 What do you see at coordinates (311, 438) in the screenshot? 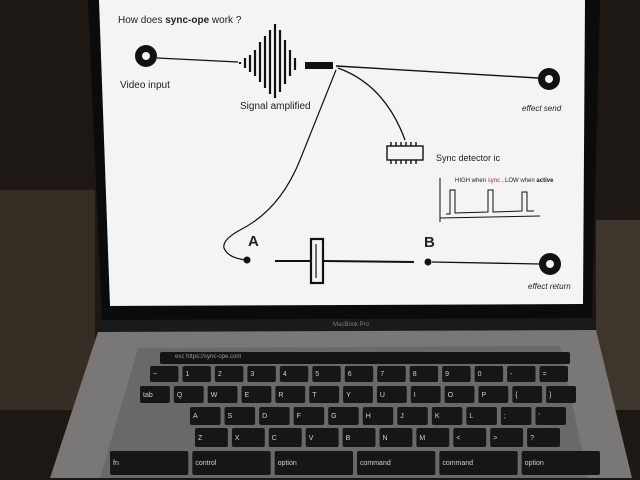
I see `key-label: V` at bounding box center [311, 438].